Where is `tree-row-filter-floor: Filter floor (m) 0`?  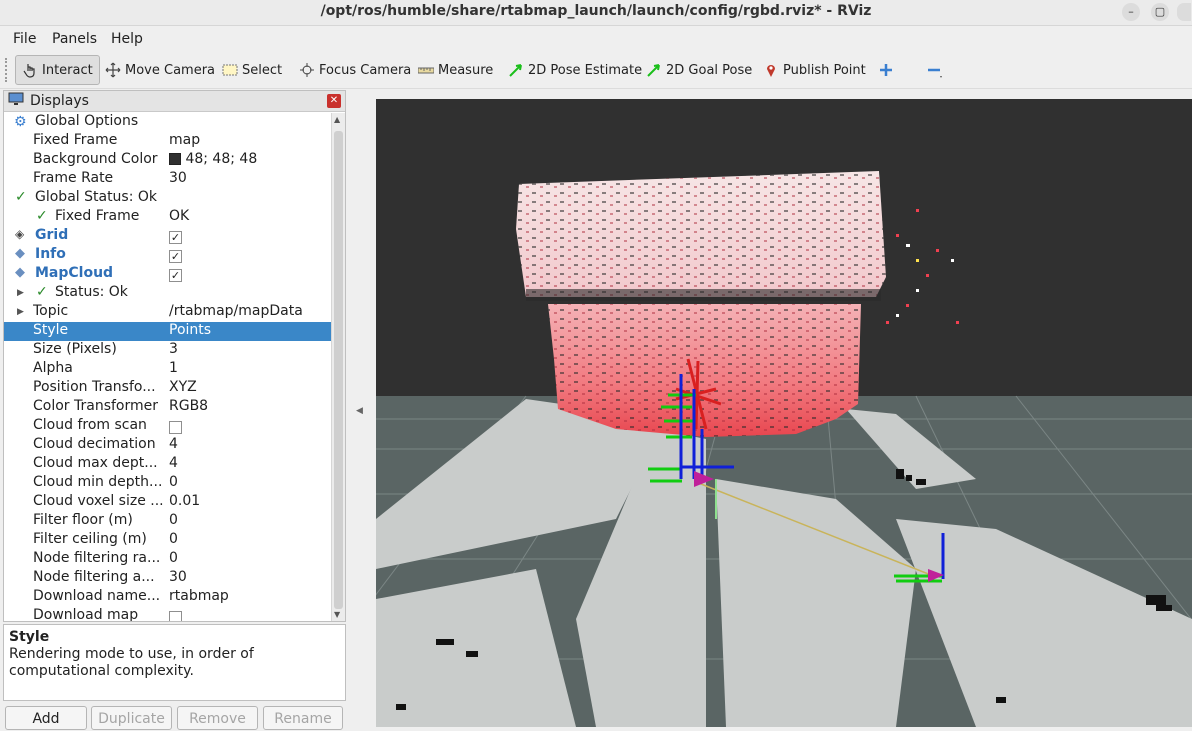
tree-row-filter-floor: Filter floor (m) 0 is located at coordinates (167, 521).